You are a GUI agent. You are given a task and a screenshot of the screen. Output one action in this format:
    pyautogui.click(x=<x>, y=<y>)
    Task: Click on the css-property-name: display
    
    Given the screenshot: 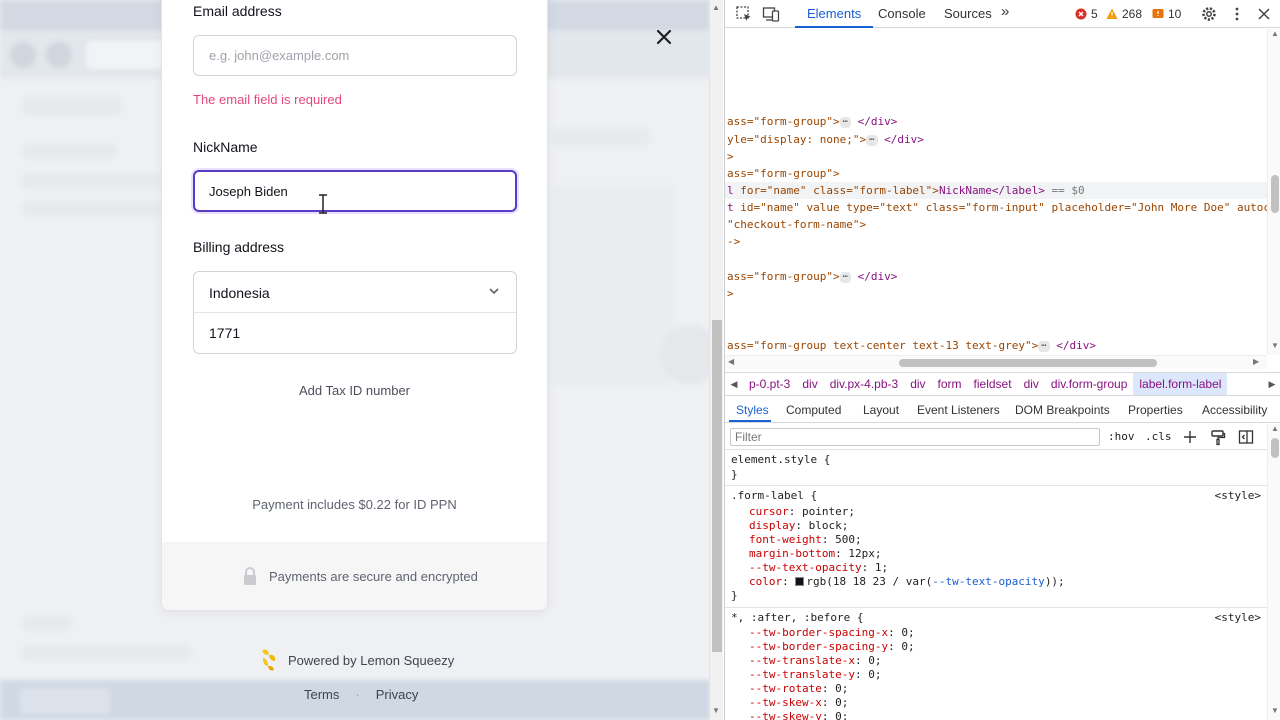 What is the action you would take?
    pyautogui.click(x=772, y=525)
    